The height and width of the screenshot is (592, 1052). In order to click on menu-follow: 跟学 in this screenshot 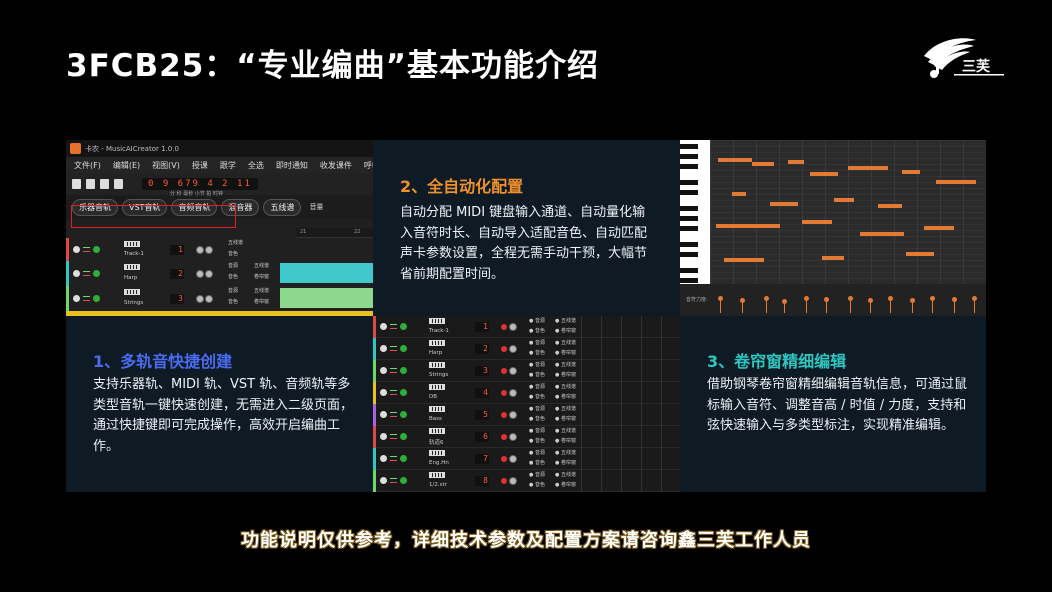, I will do `click(228, 165)`.